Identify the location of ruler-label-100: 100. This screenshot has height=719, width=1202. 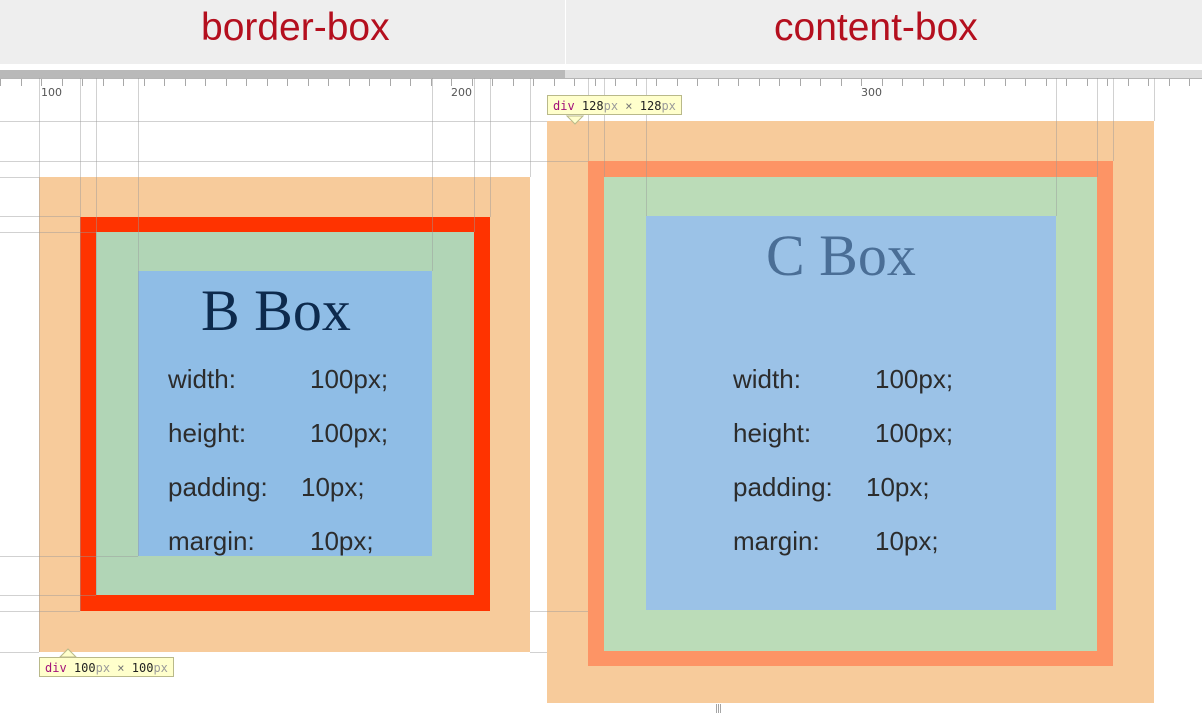
(51, 92).